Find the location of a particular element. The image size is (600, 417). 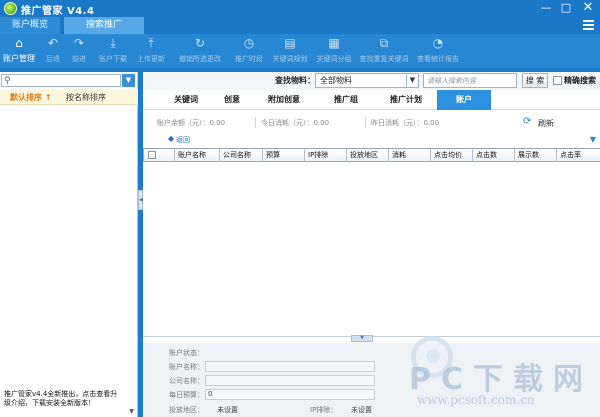

download-icon: ⤓ is located at coordinates (113, 43).